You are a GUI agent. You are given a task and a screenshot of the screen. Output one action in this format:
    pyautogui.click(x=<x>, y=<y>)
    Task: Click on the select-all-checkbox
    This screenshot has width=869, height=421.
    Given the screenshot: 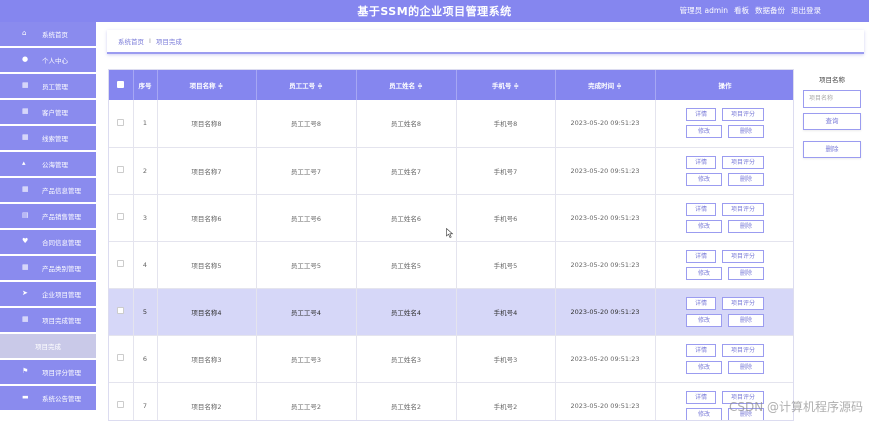 What is the action you would take?
    pyautogui.click(x=121, y=84)
    